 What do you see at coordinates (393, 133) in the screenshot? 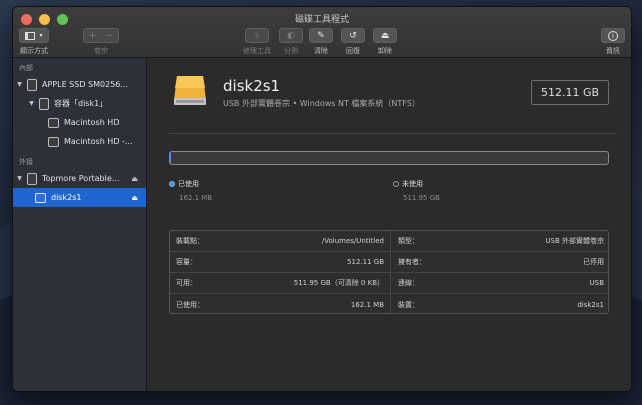
I see `divider` at bounding box center [393, 133].